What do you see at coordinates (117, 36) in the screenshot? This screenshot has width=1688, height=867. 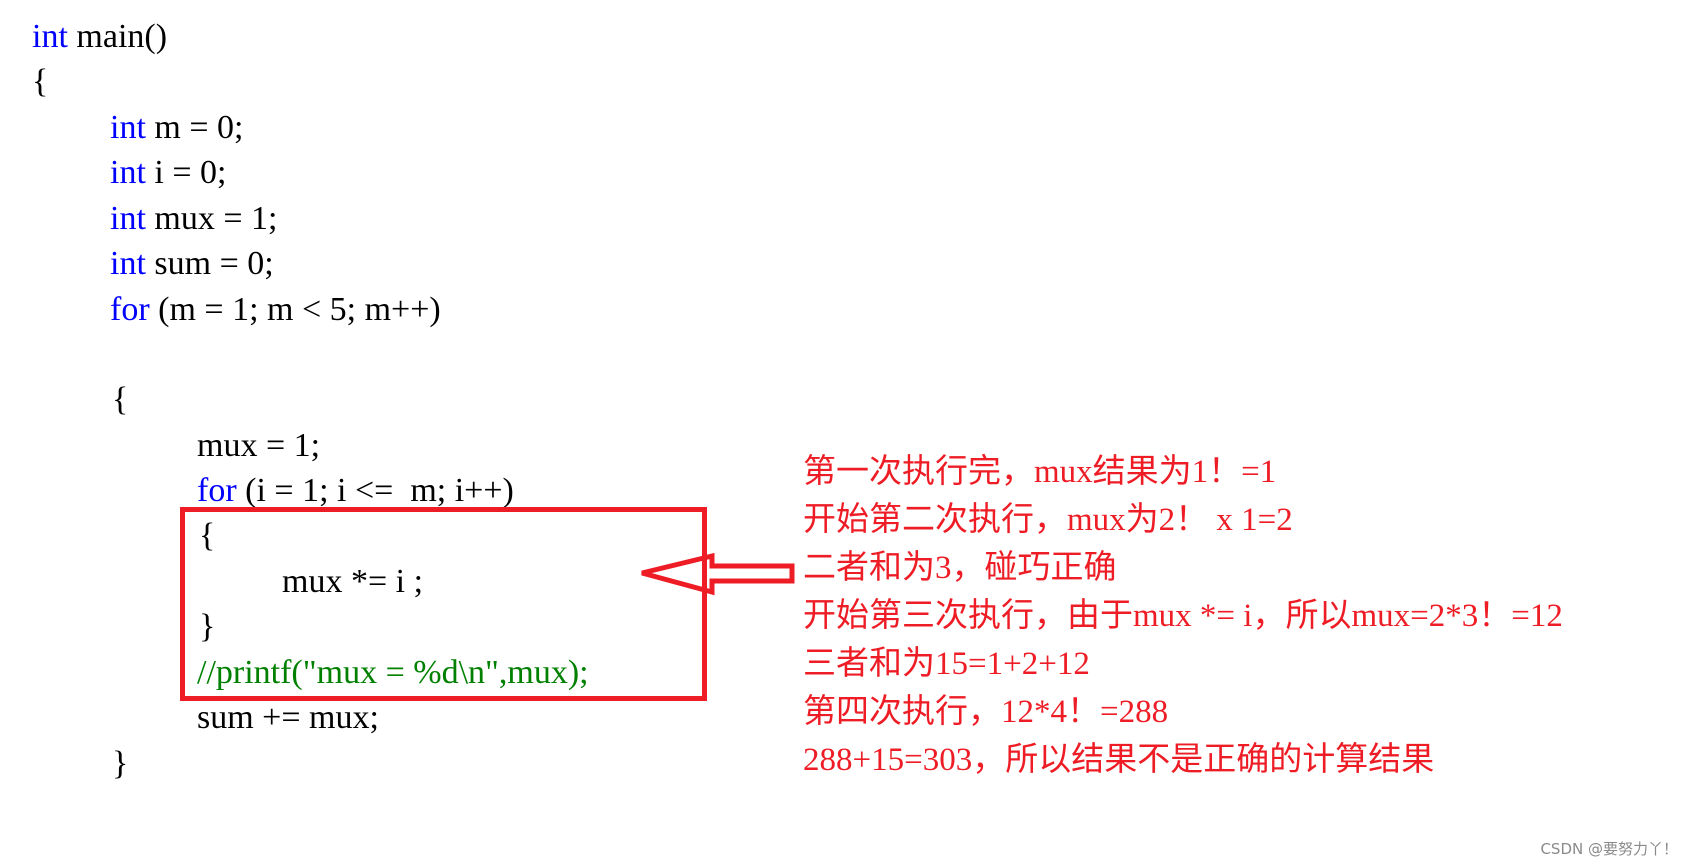 I see `code-text: main()` at bounding box center [117, 36].